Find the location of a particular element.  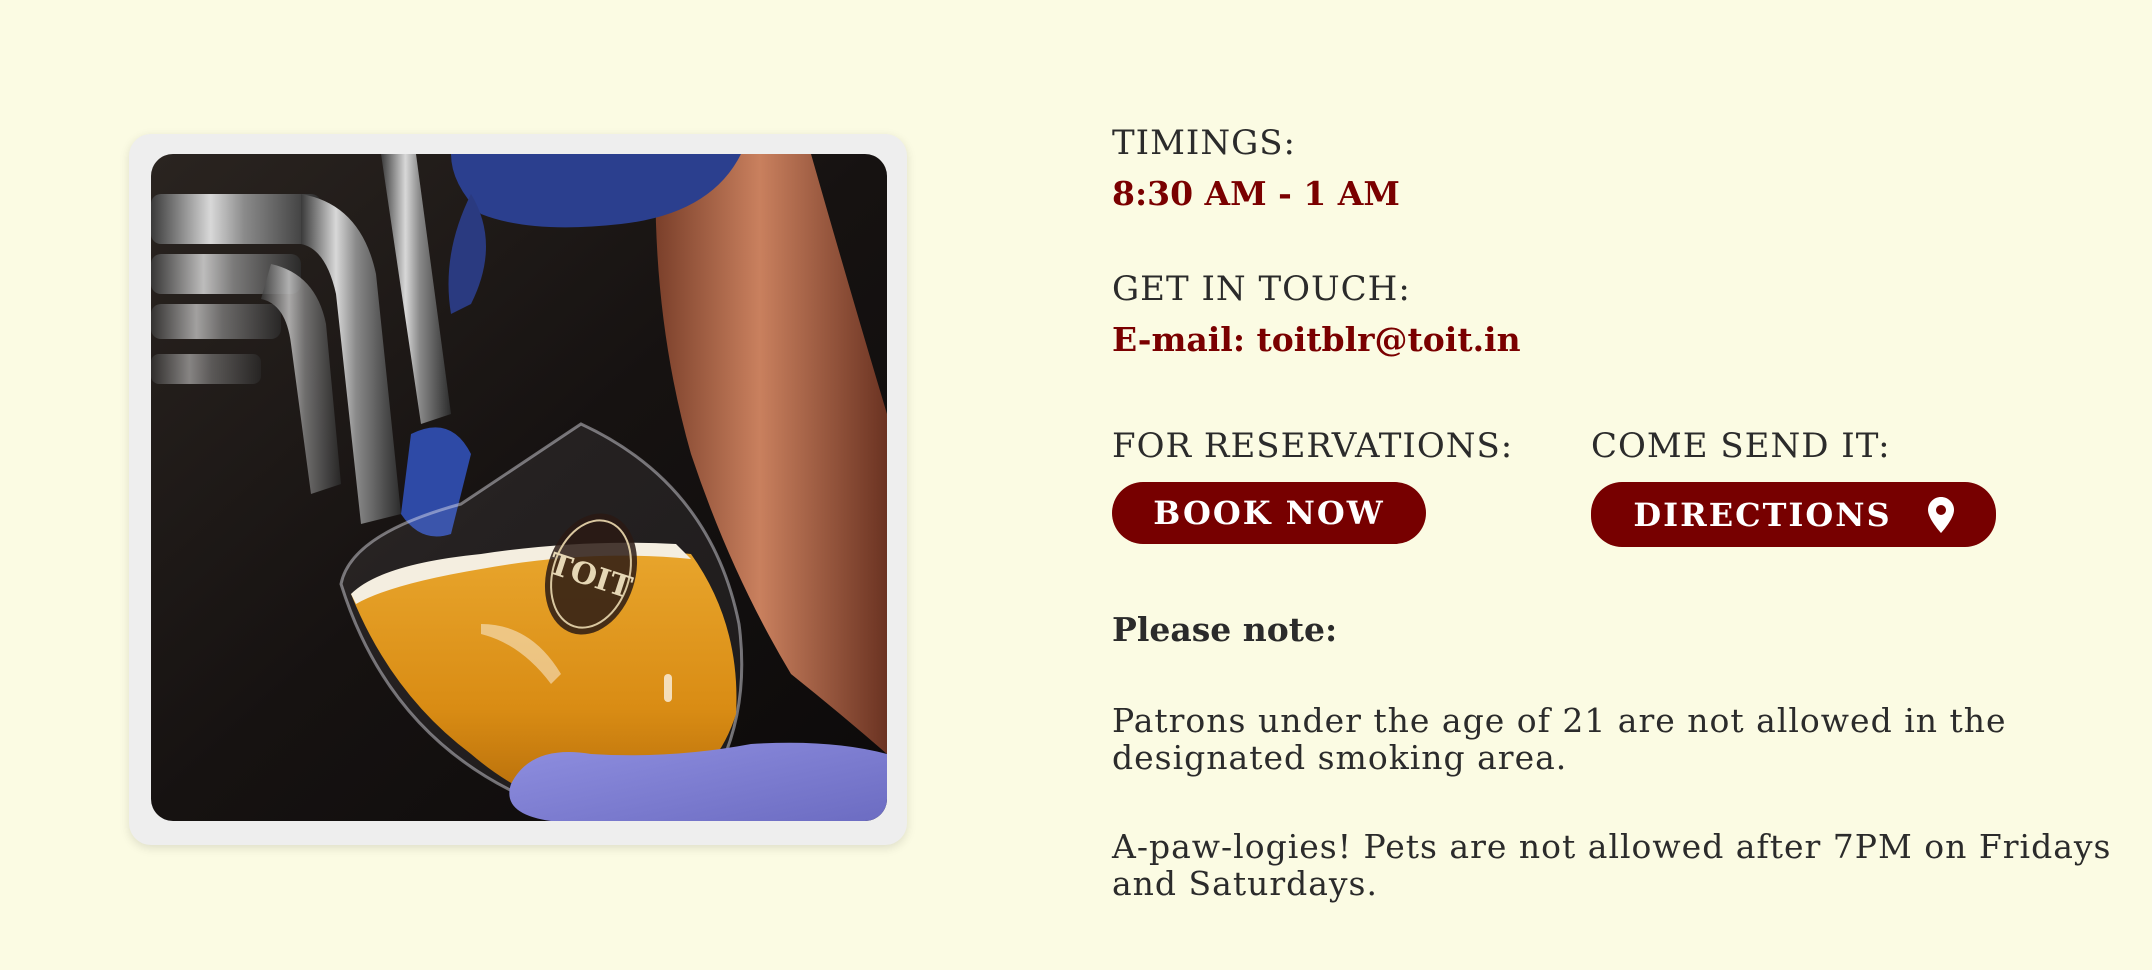

reservations-label: FOR RESERVATIONS: is located at coordinates (1313, 446).